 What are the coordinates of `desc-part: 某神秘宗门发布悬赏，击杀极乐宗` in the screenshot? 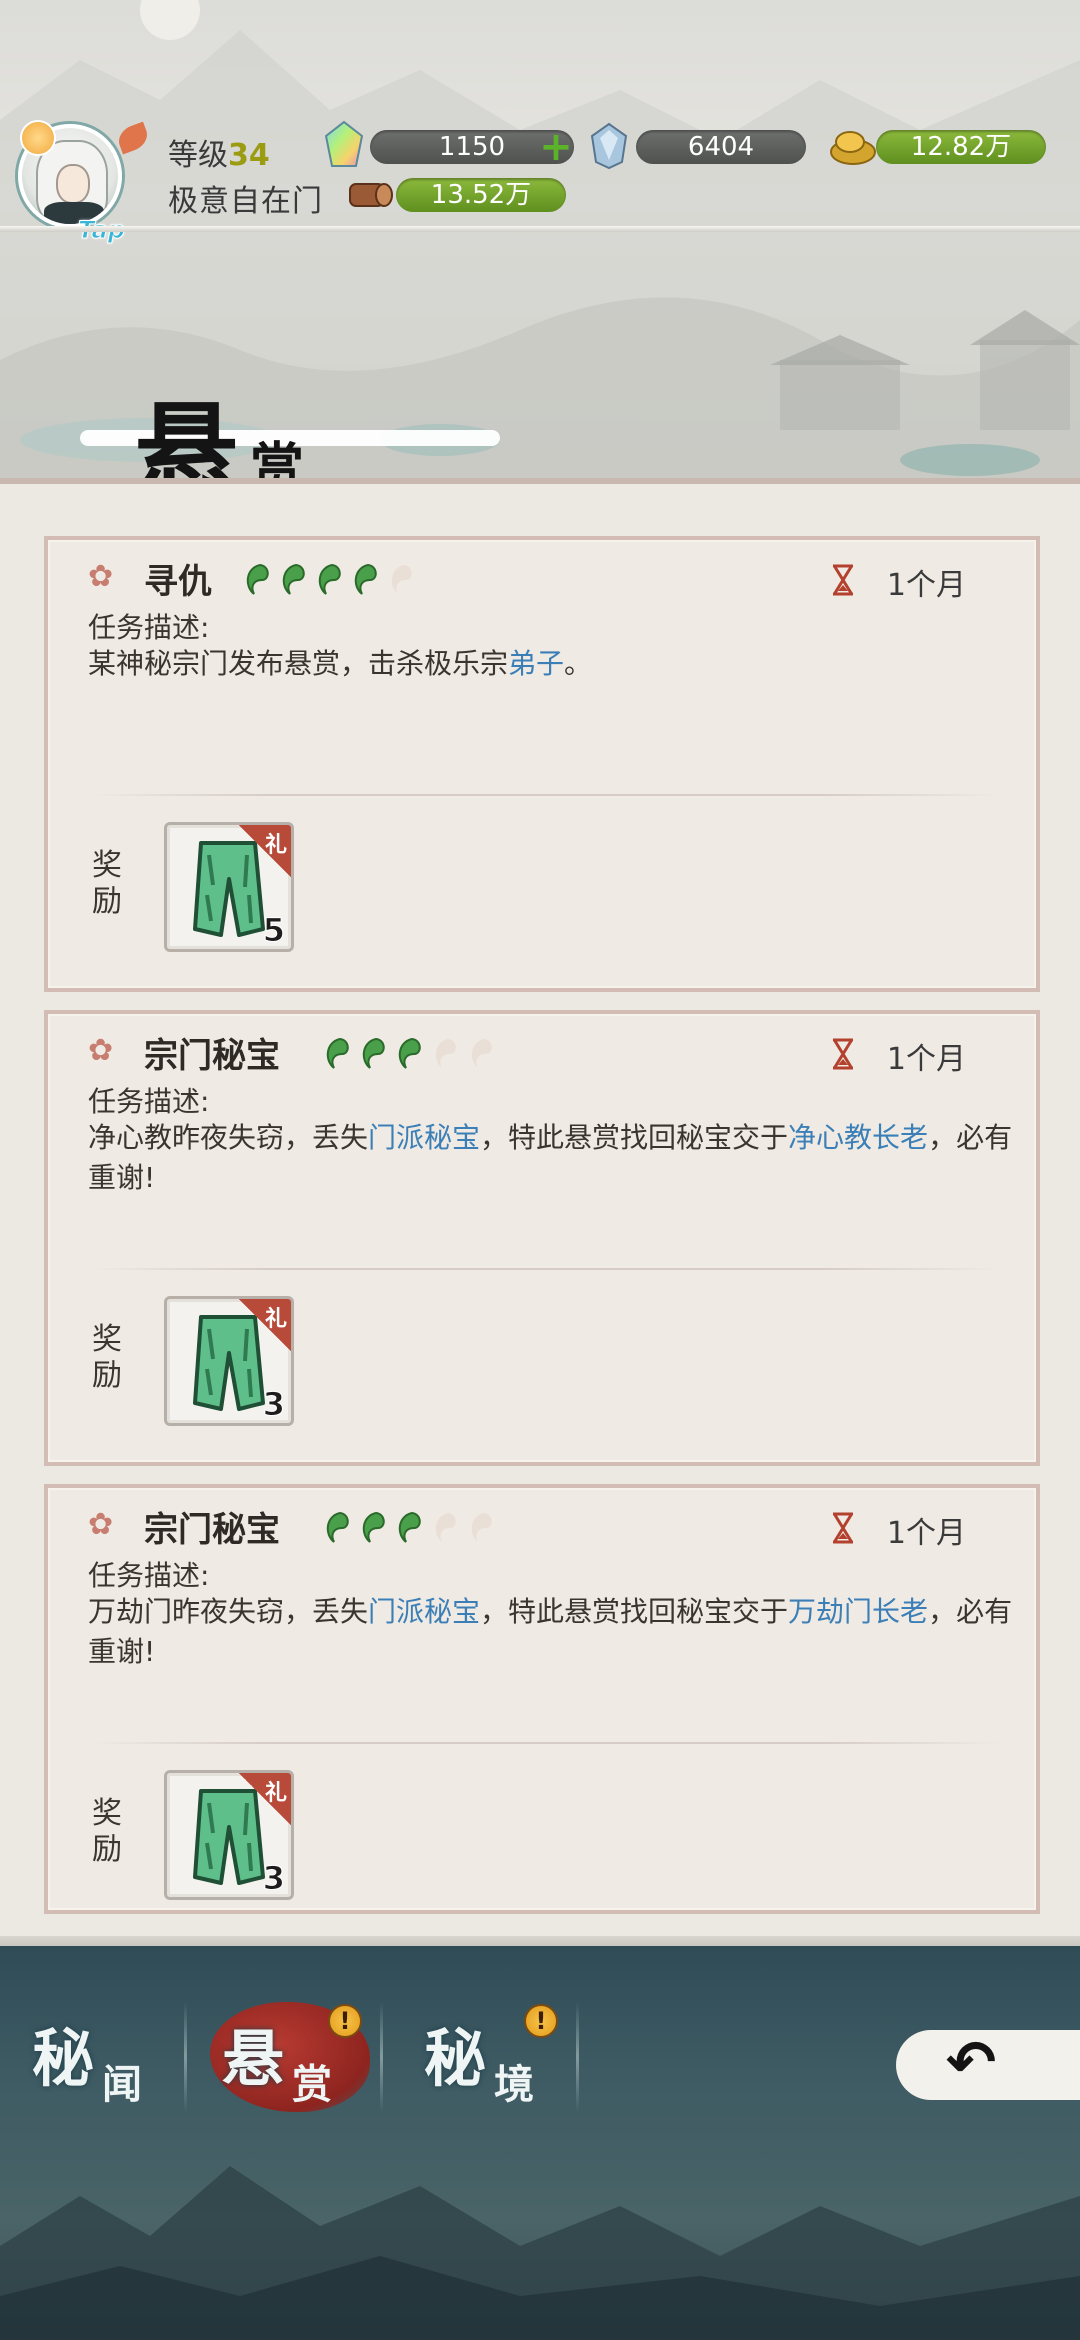 It's located at (298, 663).